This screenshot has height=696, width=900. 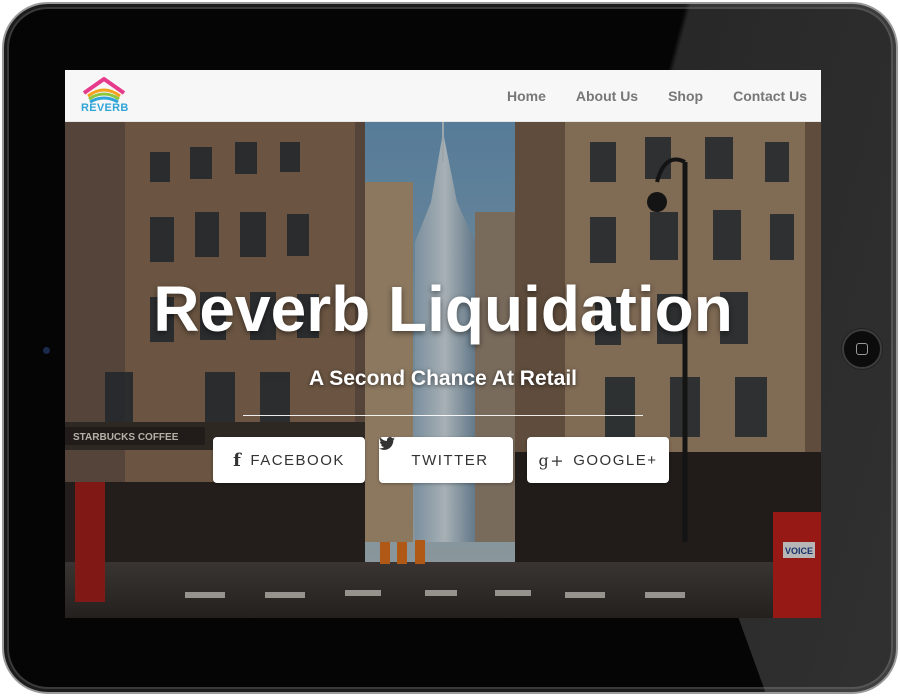 I want to click on hero-title: Reverb Liquidation, so click(x=443, y=309).